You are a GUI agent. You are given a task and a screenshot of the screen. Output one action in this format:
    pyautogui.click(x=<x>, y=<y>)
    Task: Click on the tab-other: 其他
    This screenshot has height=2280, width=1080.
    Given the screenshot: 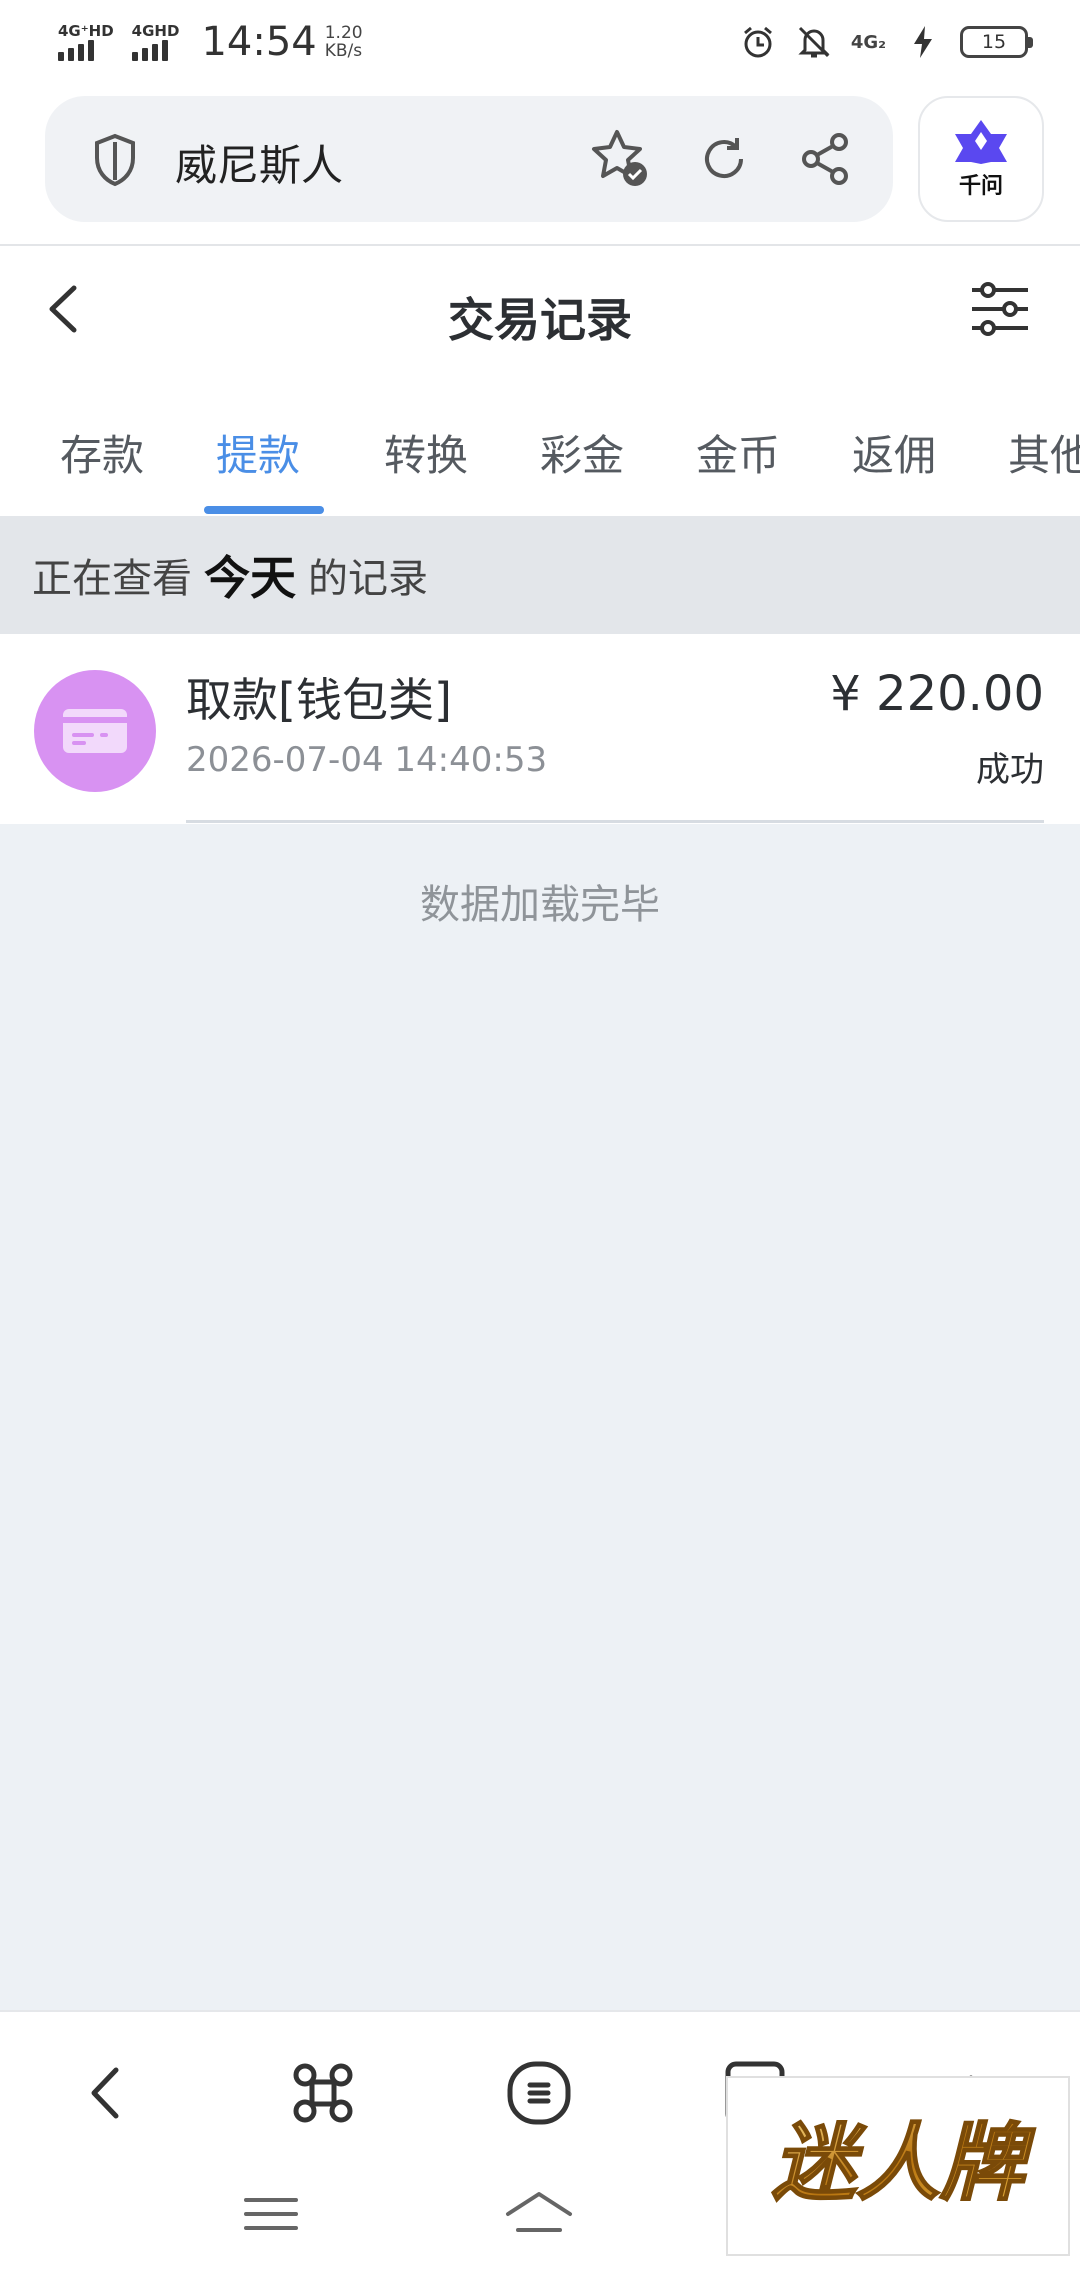 What is the action you would take?
    pyautogui.click(x=1044, y=452)
    